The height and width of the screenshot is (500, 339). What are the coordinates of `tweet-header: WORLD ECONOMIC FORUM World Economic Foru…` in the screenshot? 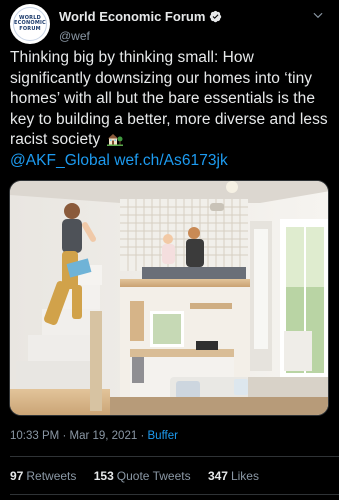 It's located at (169, 24).